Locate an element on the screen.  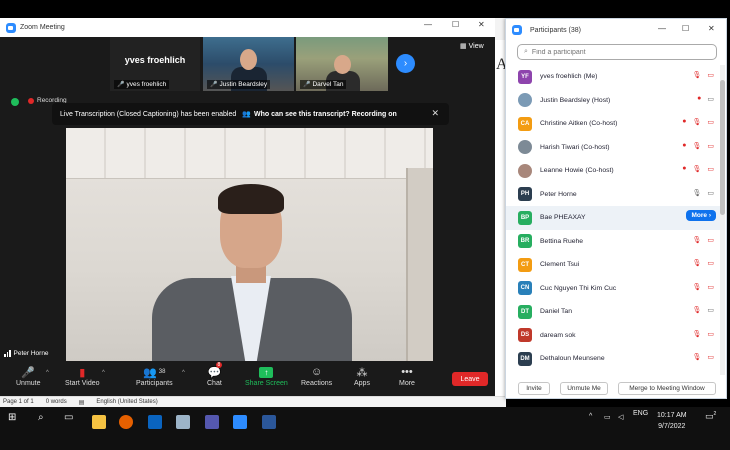
participant-row: Harish Tiwari (Co-host) ● 🎙 ▭ is located at coordinates (613, 148).